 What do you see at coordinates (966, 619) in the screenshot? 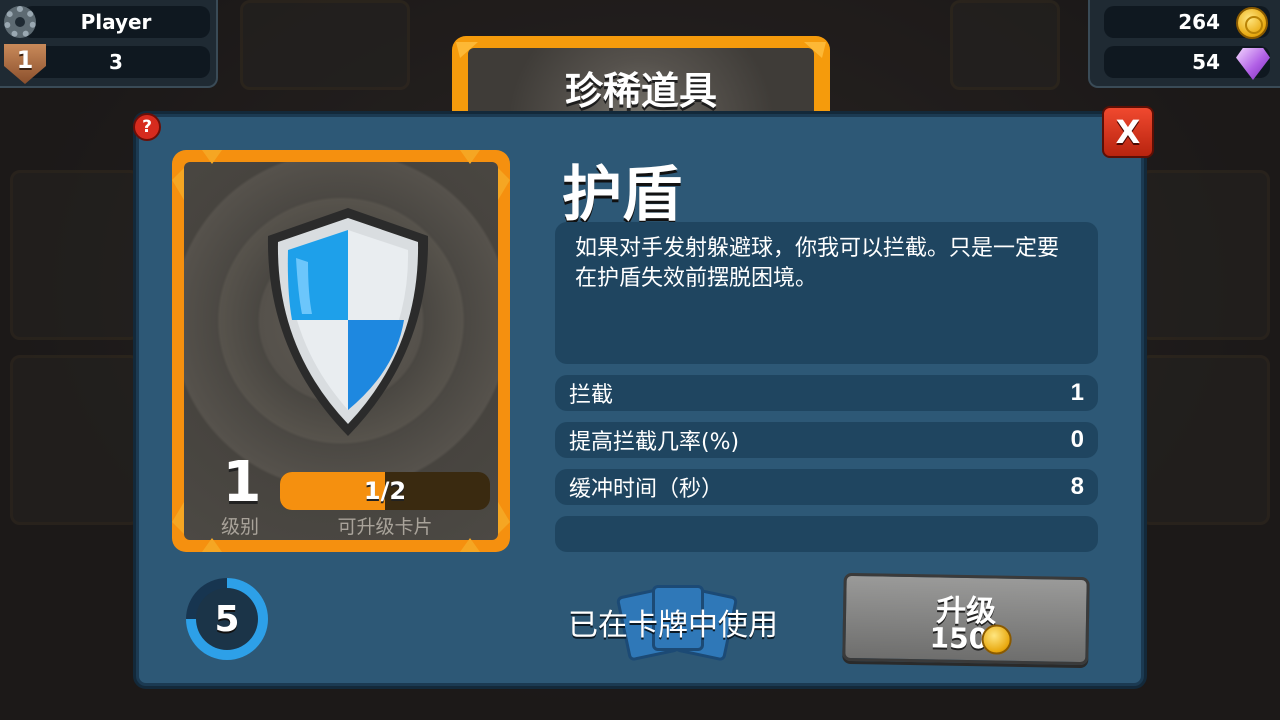
I see `upgrade-button: 升级 150` at bounding box center [966, 619].